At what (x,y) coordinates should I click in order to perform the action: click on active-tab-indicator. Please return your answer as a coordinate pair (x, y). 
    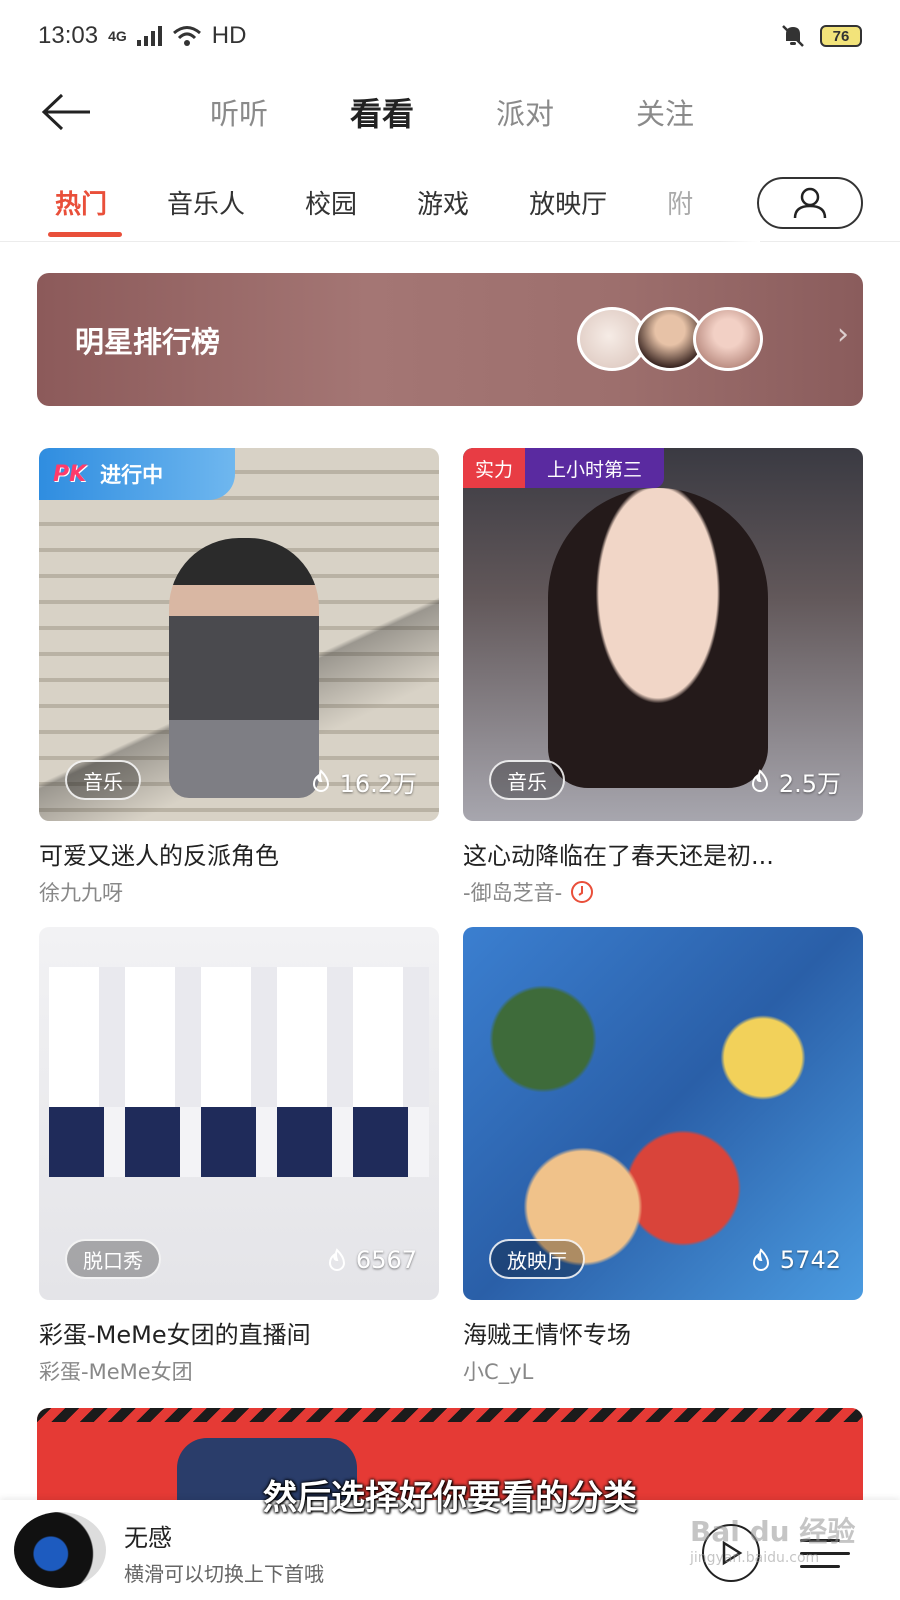
    Looking at the image, I should click on (85, 234).